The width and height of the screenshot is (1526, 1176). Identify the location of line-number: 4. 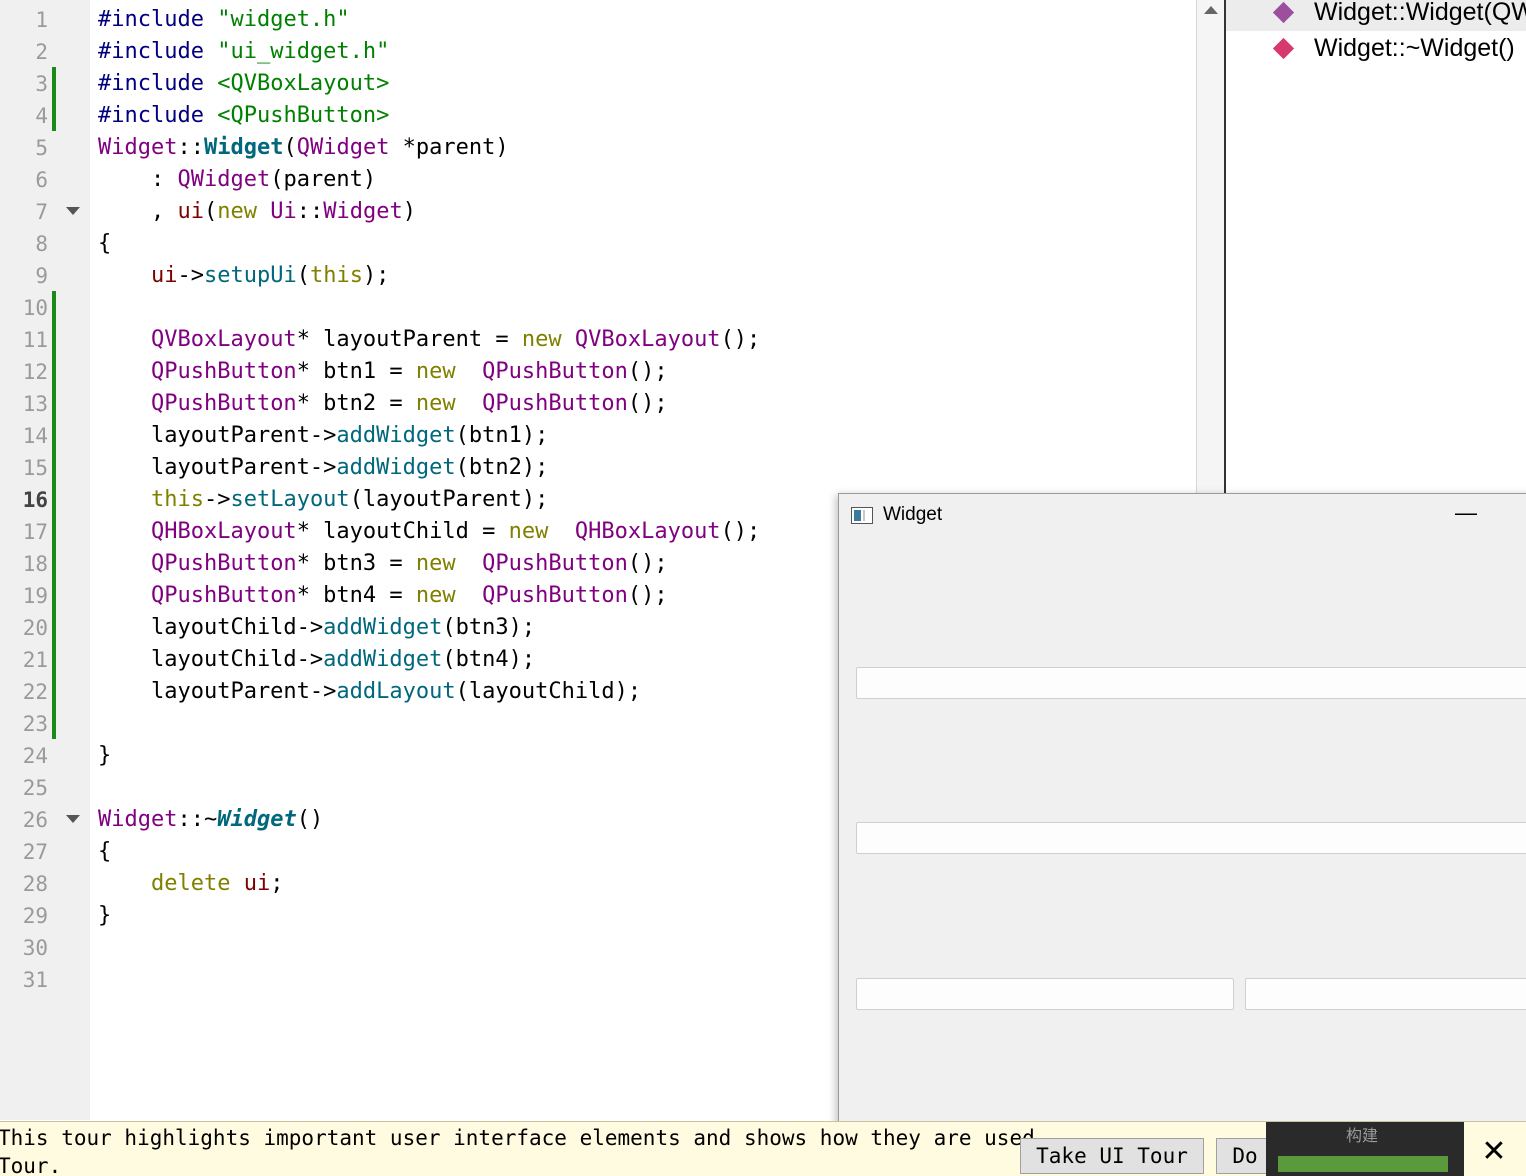
(41, 116).